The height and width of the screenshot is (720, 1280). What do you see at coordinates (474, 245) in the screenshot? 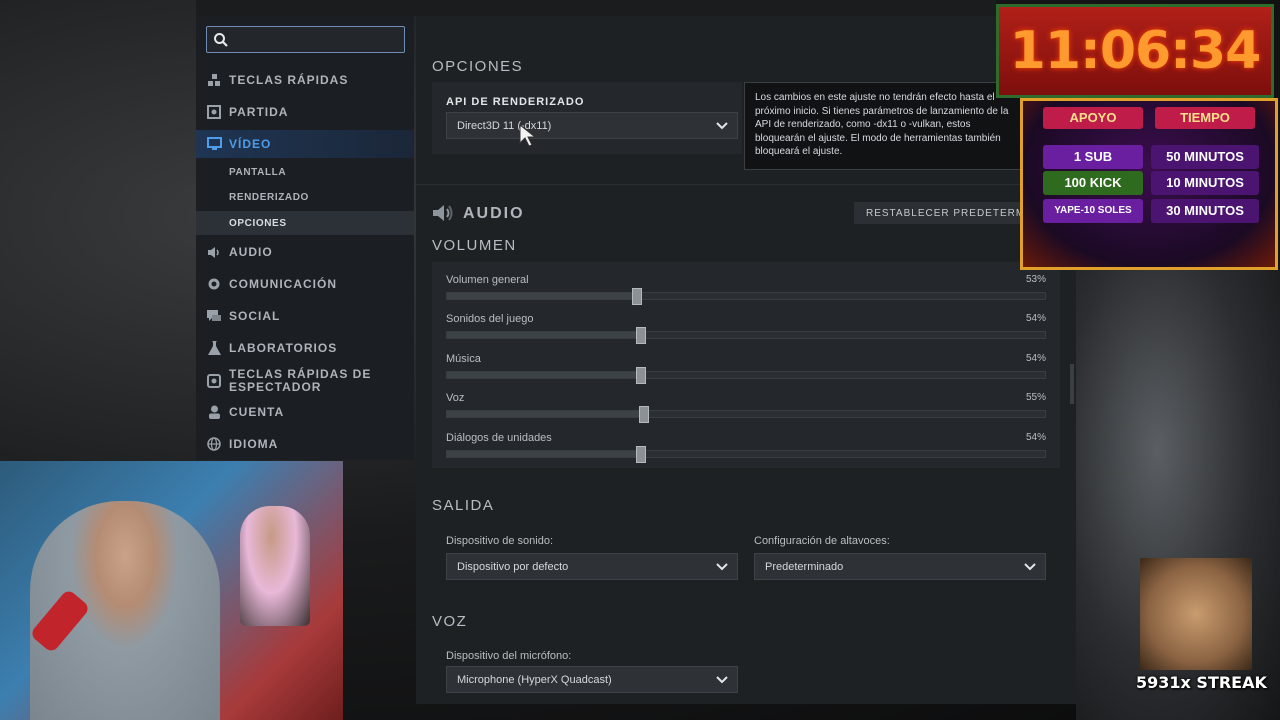
I see `volume-section-title: VOLUMEN` at bounding box center [474, 245].